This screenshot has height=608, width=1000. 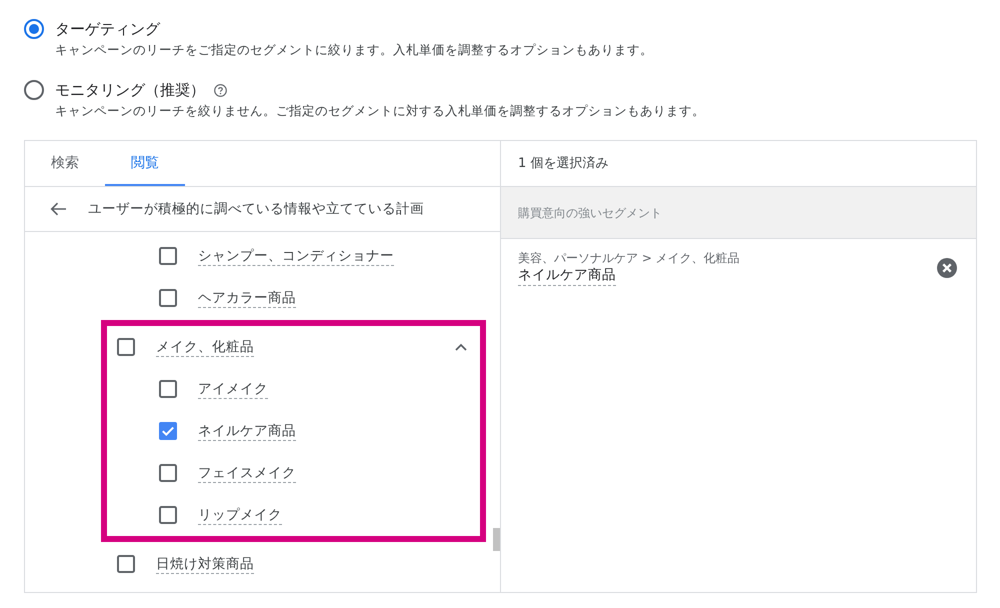 What do you see at coordinates (247, 431) in the screenshot?
I see `segment-label: ネイルケア商品` at bounding box center [247, 431].